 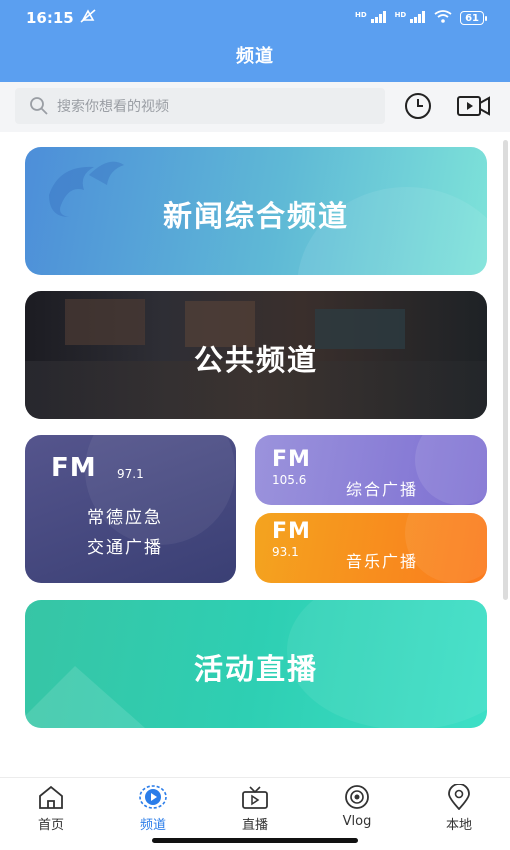 What do you see at coordinates (505, 370) in the screenshot?
I see `scrollbar` at bounding box center [505, 370].